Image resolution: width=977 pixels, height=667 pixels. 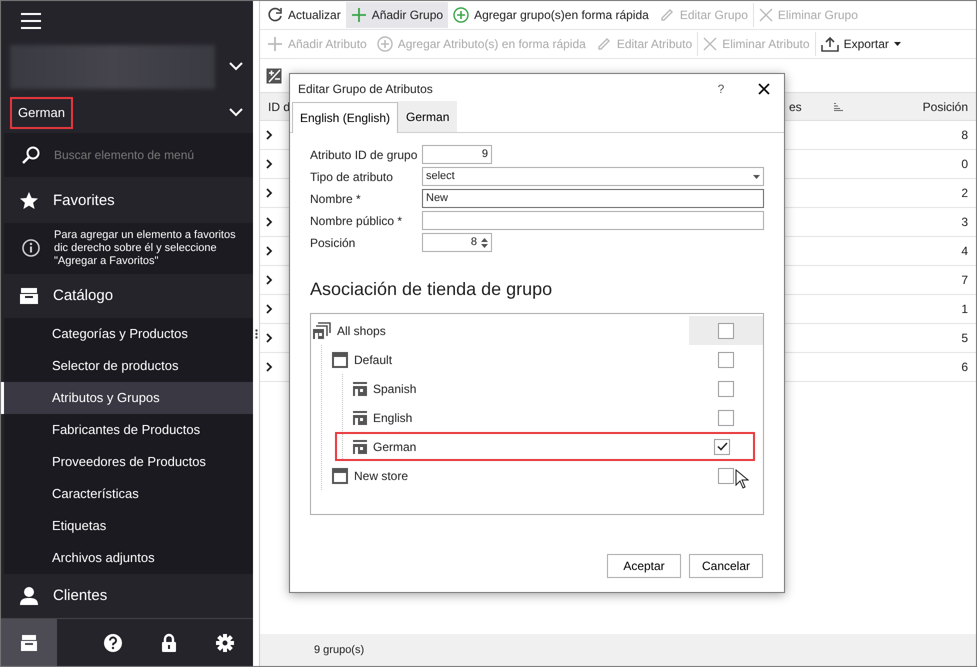 I want to click on checkmark-icon, so click(x=722, y=446).